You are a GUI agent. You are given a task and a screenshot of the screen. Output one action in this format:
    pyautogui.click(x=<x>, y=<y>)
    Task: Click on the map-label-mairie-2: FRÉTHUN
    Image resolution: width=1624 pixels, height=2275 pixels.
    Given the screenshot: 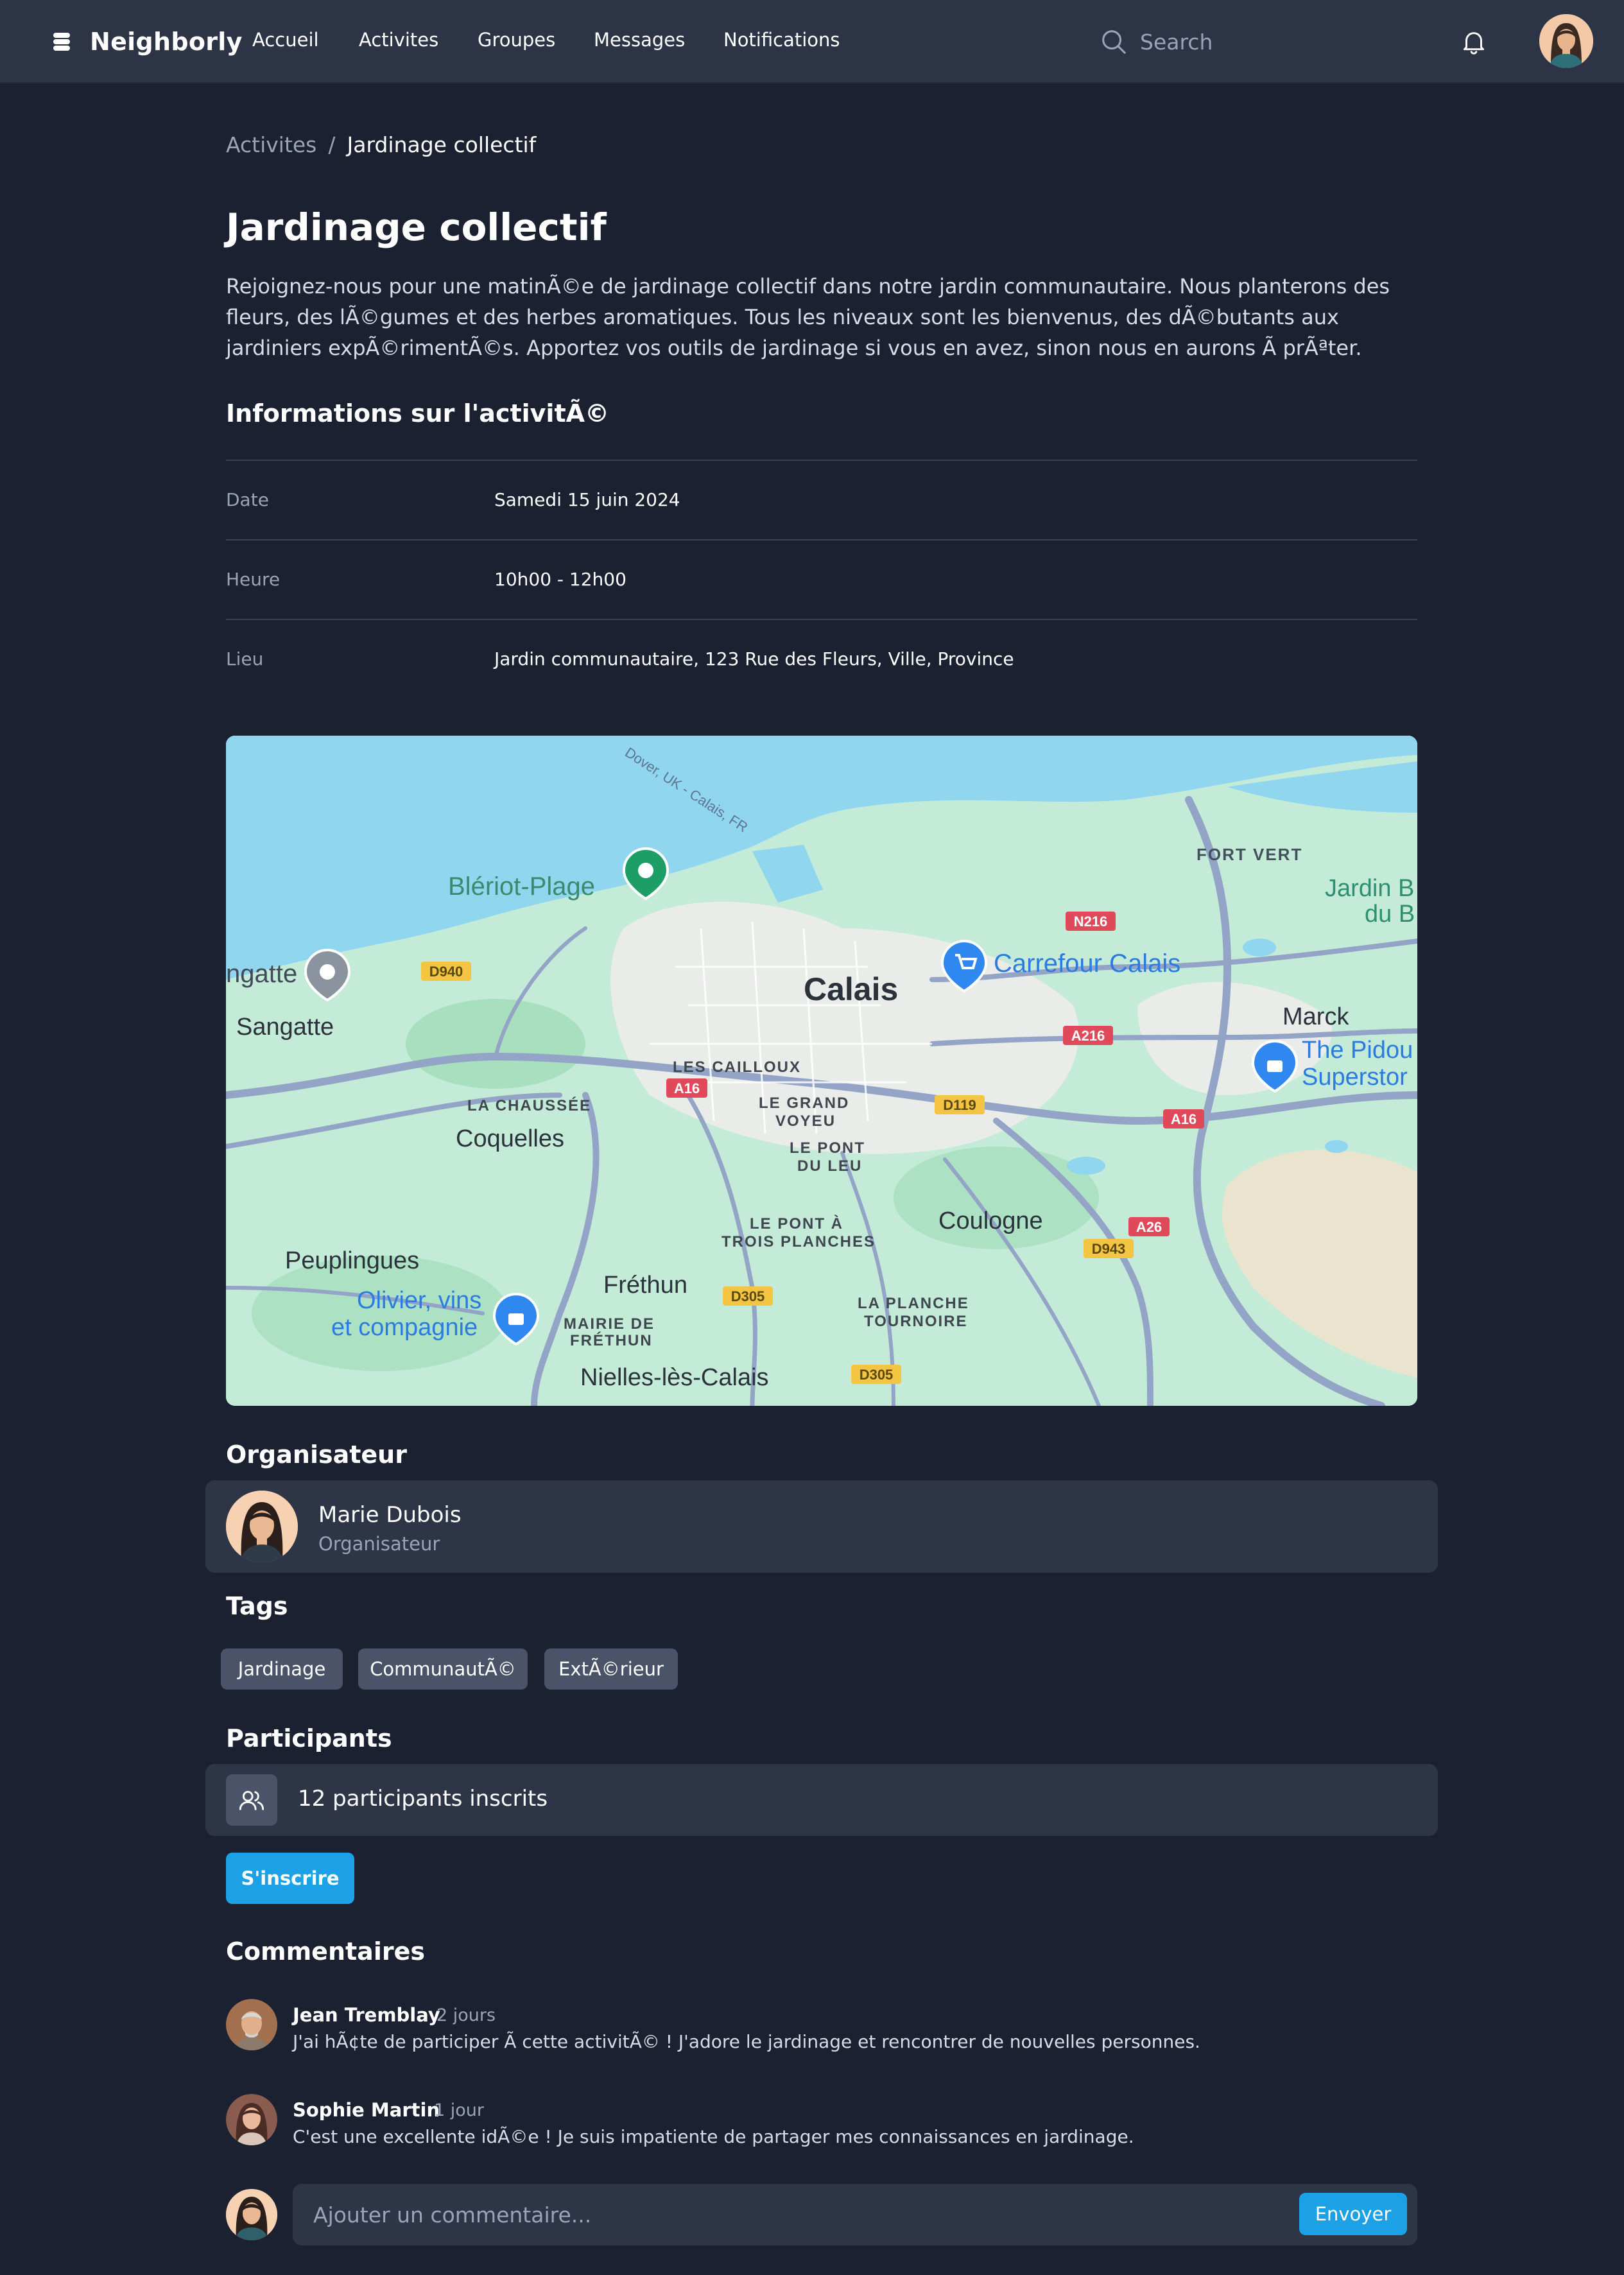 What is the action you would take?
    pyautogui.click(x=611, y=1340)
    